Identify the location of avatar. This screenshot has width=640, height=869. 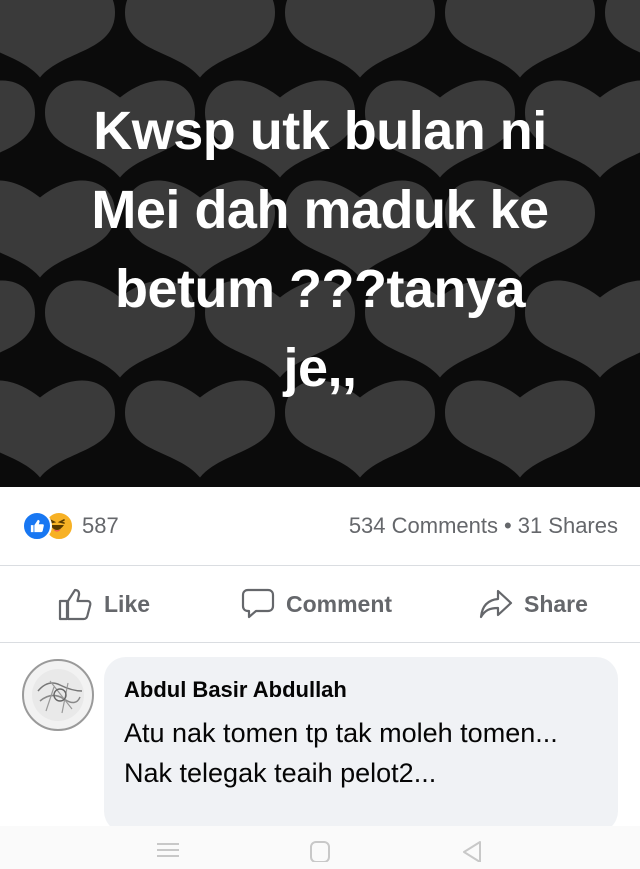
(58, 695).